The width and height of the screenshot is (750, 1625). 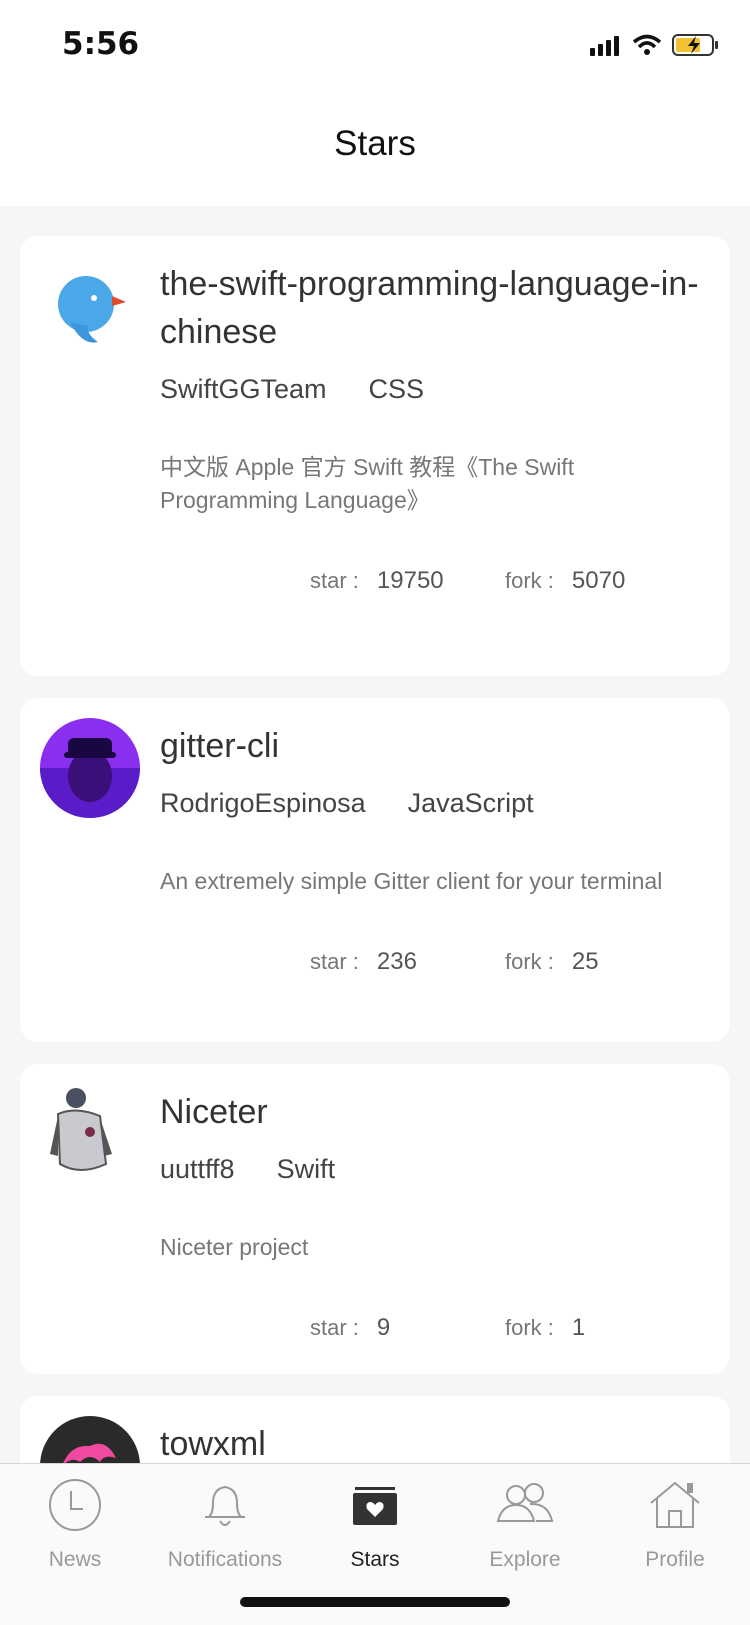 I want to click on star-count: star : 19750, so click(x=407, y=581).